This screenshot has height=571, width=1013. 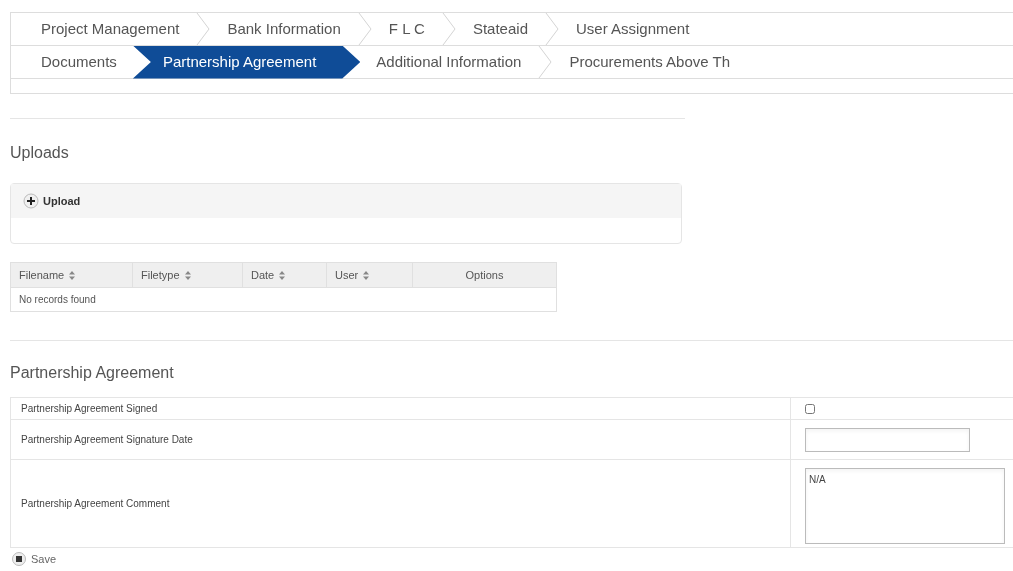 What do you see at coordinates (284, 29) in the screenshot?
I see `tab: Bank Information` at bounding box center [284, 29].